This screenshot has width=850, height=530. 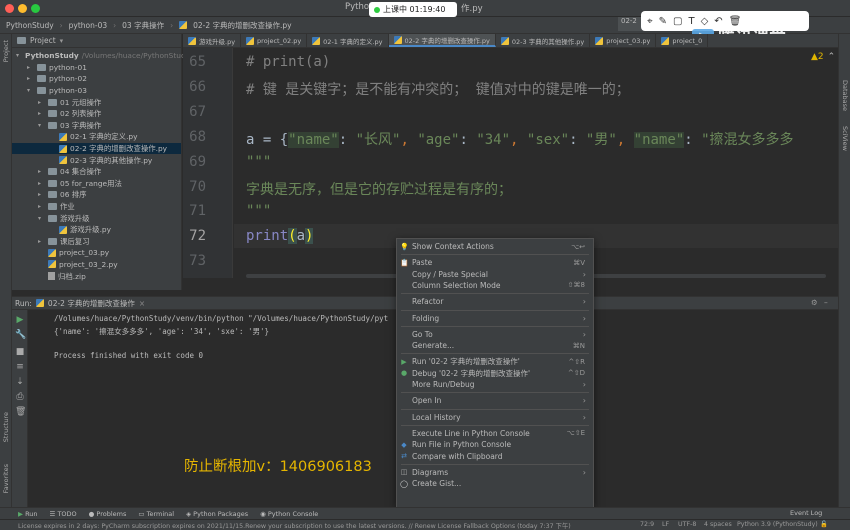 I want to click on rerun-icon: ▶, so click(x=20, y=320).